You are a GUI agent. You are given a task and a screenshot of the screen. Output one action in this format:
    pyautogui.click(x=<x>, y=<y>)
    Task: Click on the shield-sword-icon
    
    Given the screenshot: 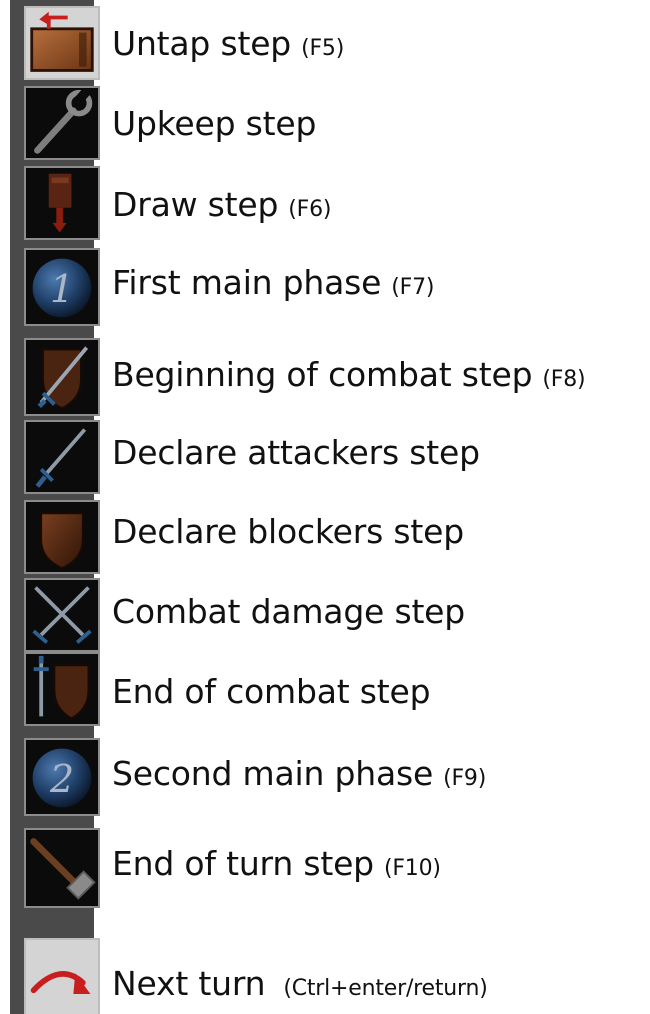 What is the action you would take?
    pyautogui.click(x=63, y=378)
    